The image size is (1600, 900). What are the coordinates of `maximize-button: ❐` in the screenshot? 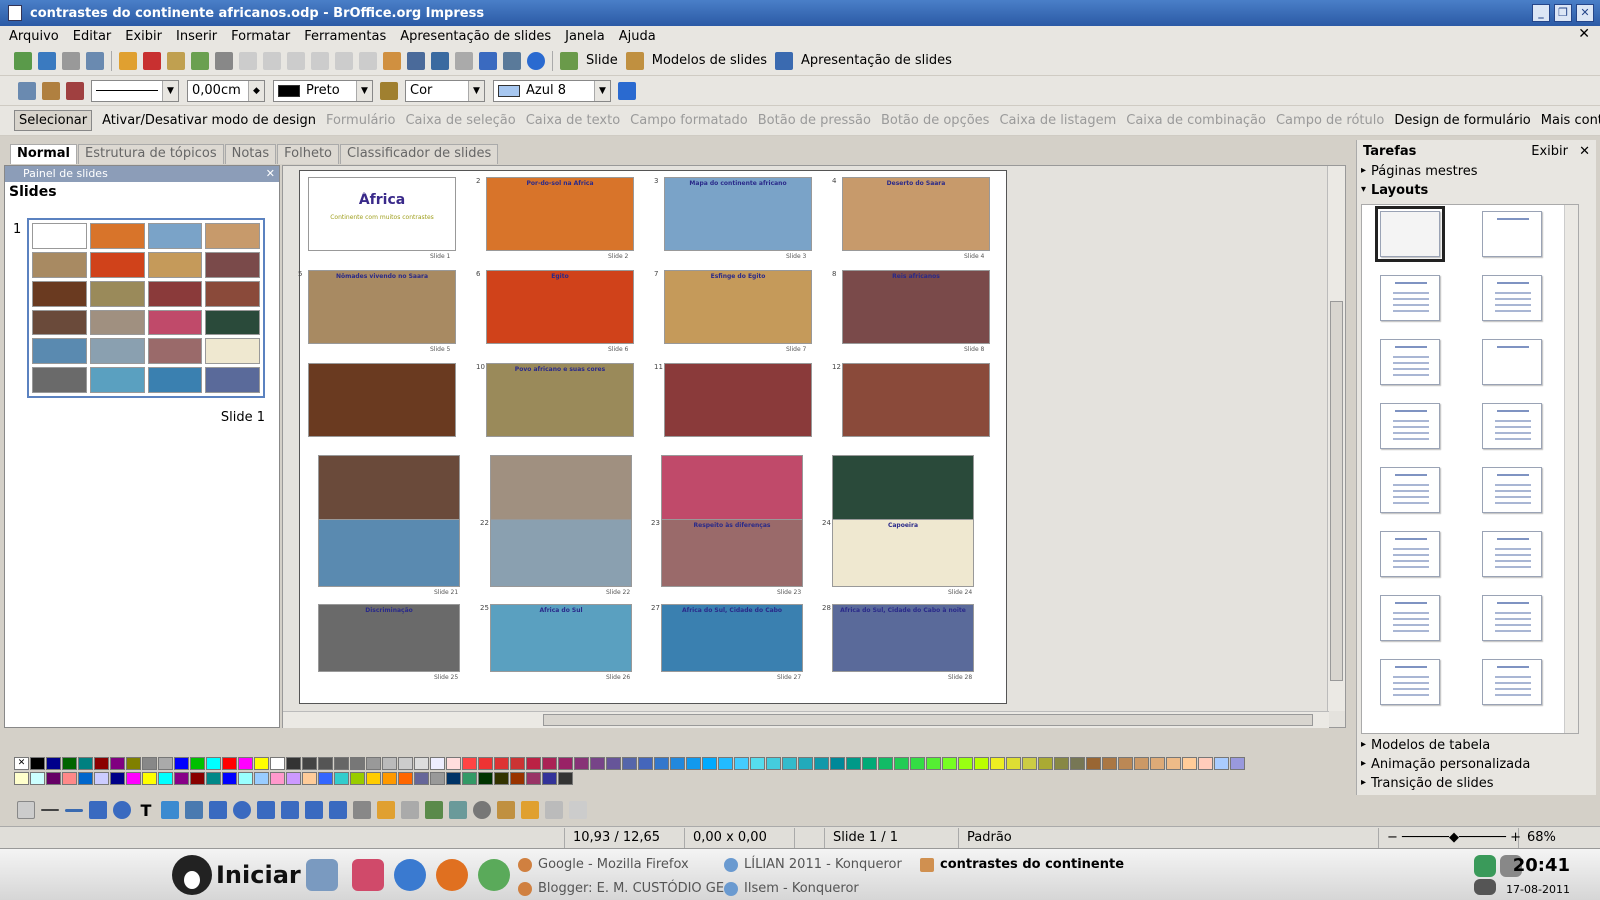 It's located at (1563, 13).